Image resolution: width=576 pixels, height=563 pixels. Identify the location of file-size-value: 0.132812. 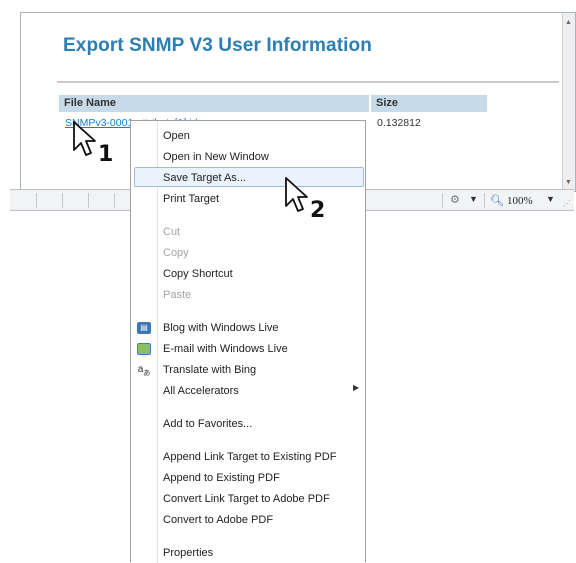
(399, 123).